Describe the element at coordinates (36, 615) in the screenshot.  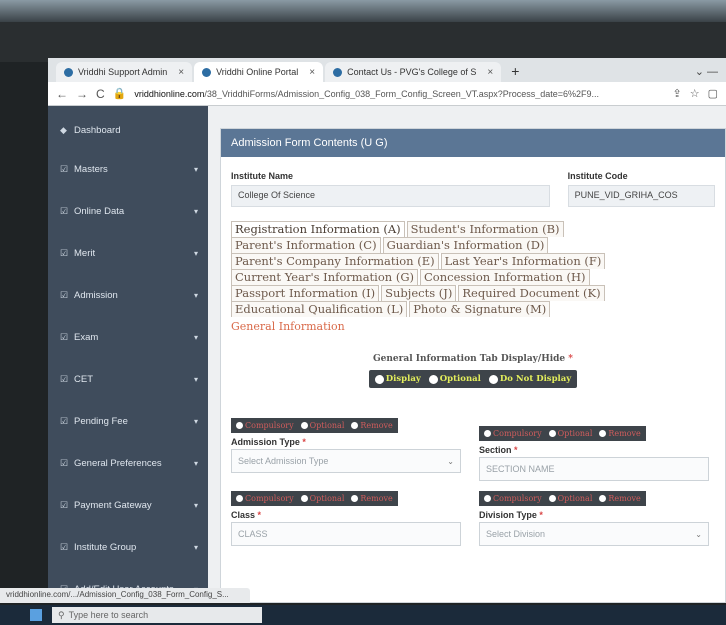
I see `windows-start-icon` at that location.